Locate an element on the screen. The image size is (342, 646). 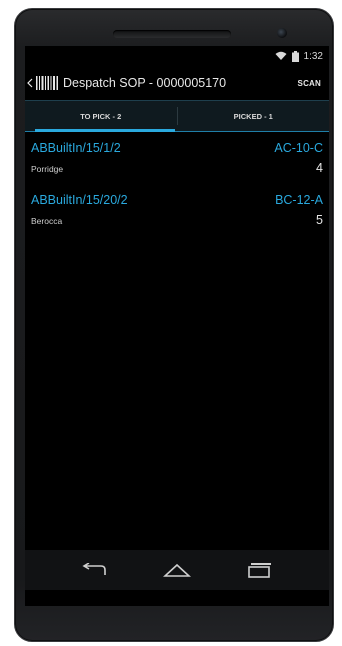
item-location: AC-10-C is located at coordinates (298, 148).